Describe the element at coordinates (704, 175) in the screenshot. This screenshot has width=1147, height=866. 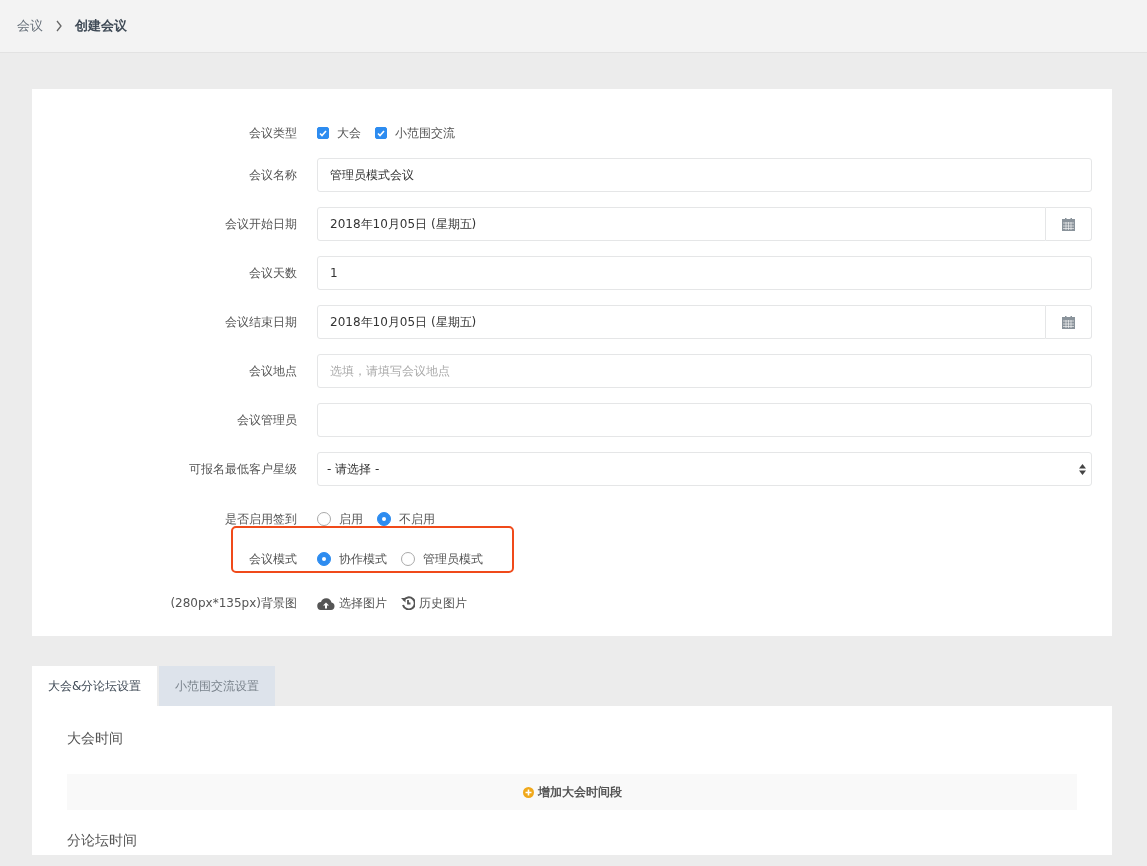
I see `text-field: 管理员模式会议` at that location.